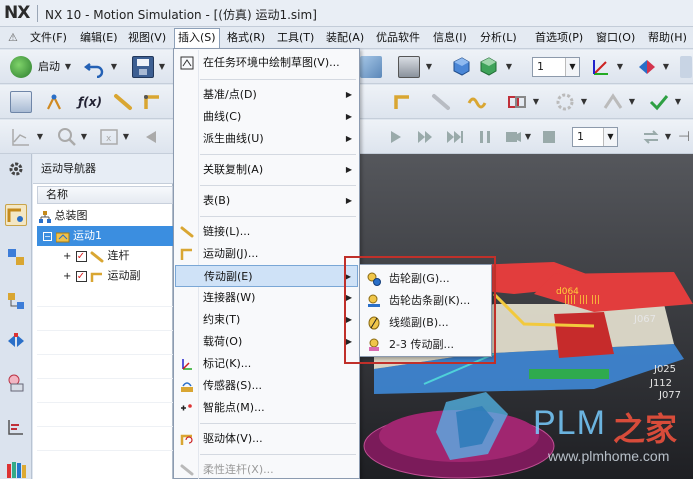 This screenshot has height=479, width=693. Describe the element at coordinates (441, 102) in the screenshot. I see `spring-icon` at that location.